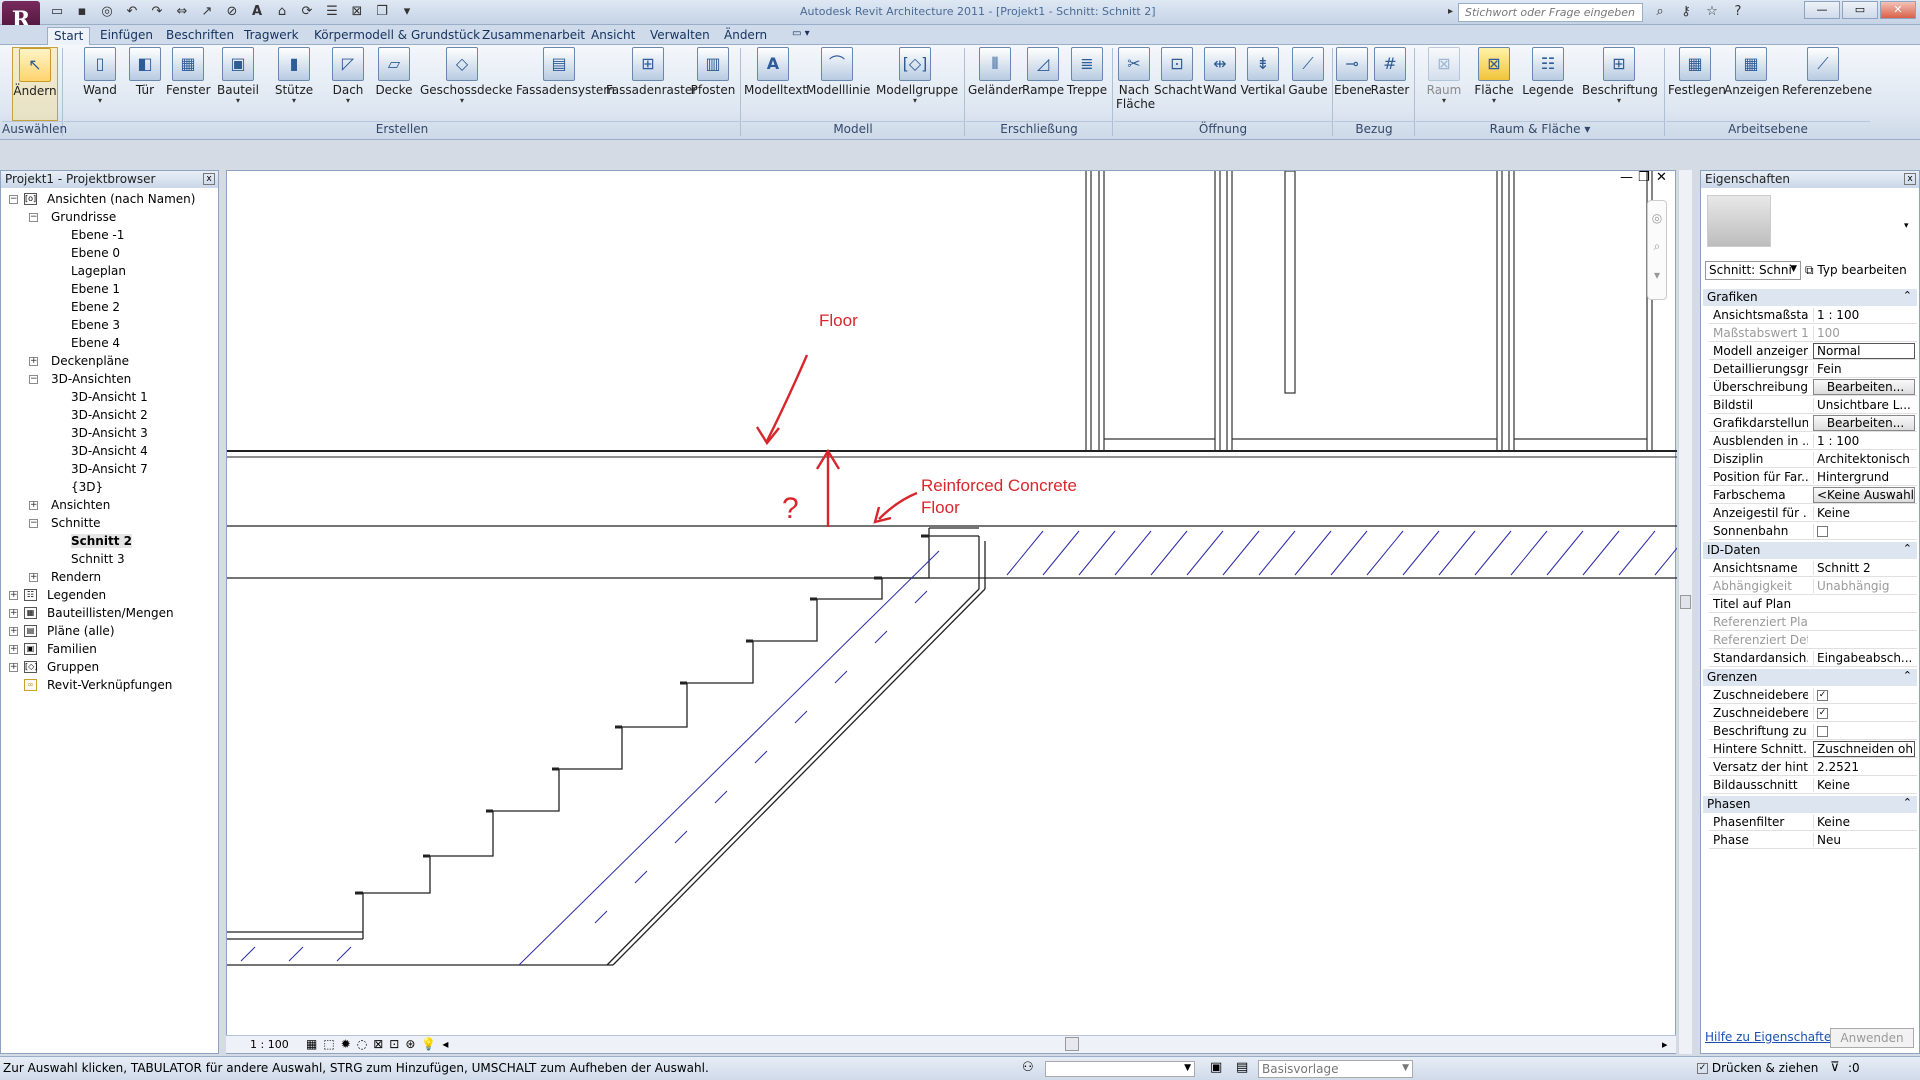 The width and height of the screenshot is (1920, 1080). Describe the element at coordinates (95, 307) in the screenshot. I see `tree-item: Ebene 2` at that location.